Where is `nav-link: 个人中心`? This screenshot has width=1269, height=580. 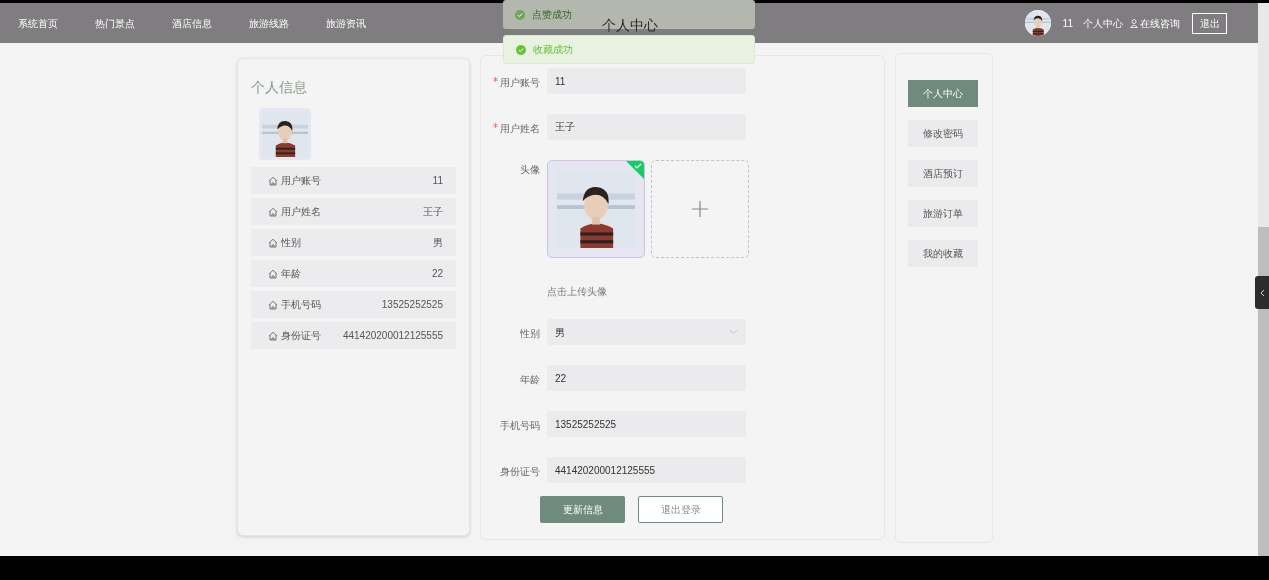 nav-link: 个人中心 is located at coordinates (1103, 23).